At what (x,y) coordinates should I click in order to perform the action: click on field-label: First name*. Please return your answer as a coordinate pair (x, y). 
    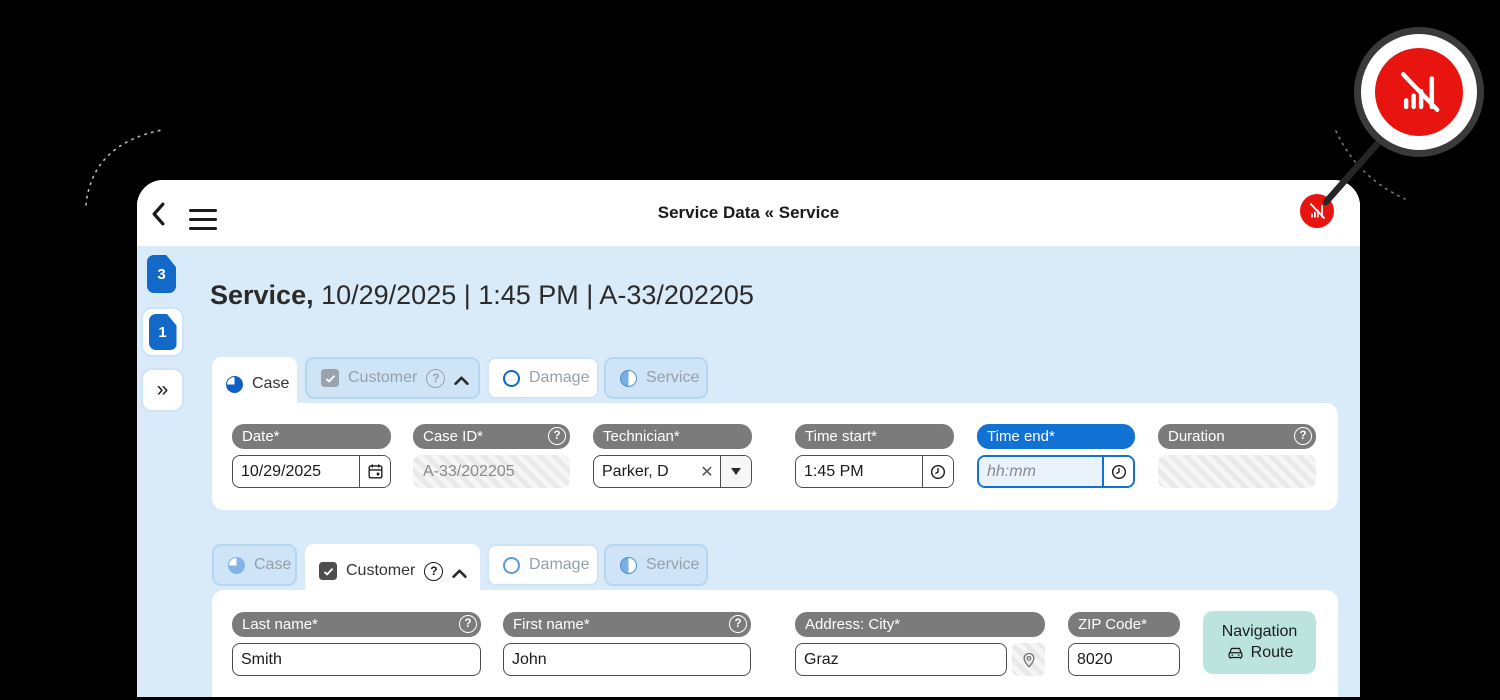
    Looking at the image, I should click on (627, 624).